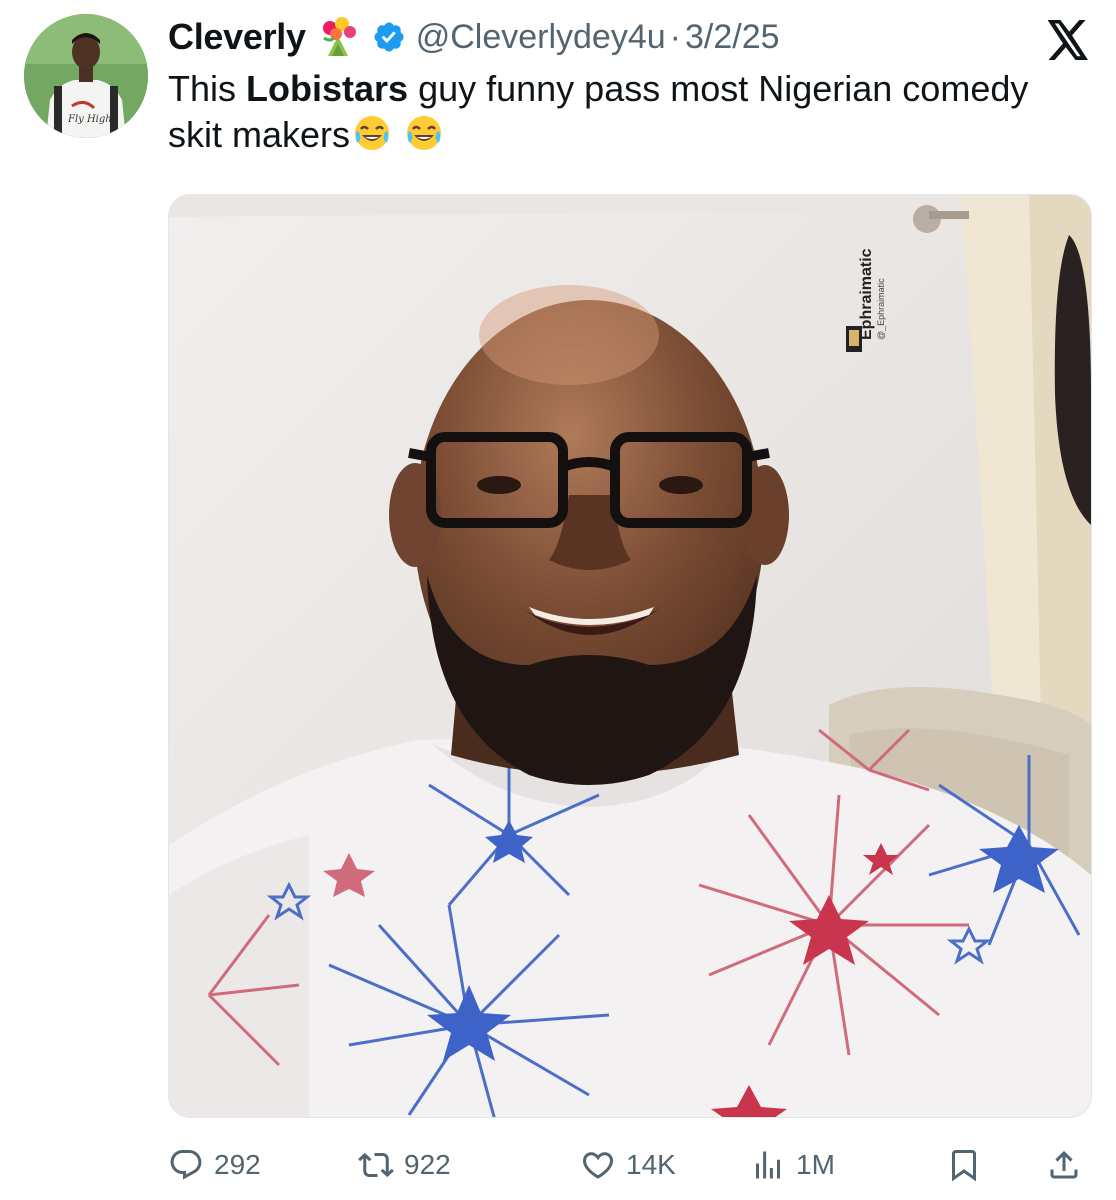 This screenshot has width=1116, height=1200. What do you see at coordinates (207, 88) in the screenshot?
I see `tweet-text-prefix: This` at bounding box center [207, 88].